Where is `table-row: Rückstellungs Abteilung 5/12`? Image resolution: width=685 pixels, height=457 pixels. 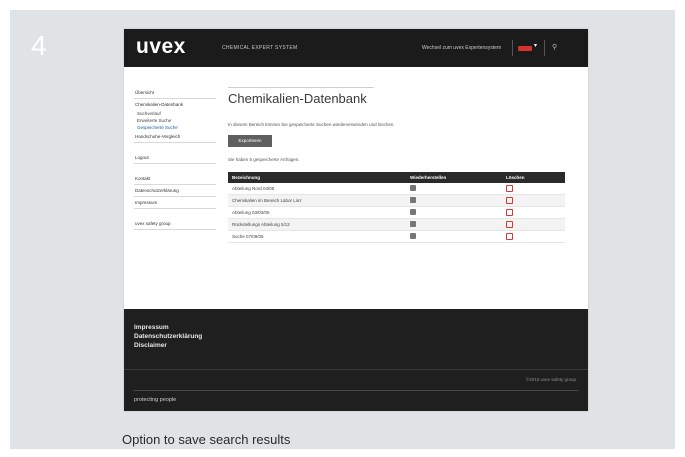
table-row: Rückstellungs Abteilung 5/12 is located at coordinates (396, 224).